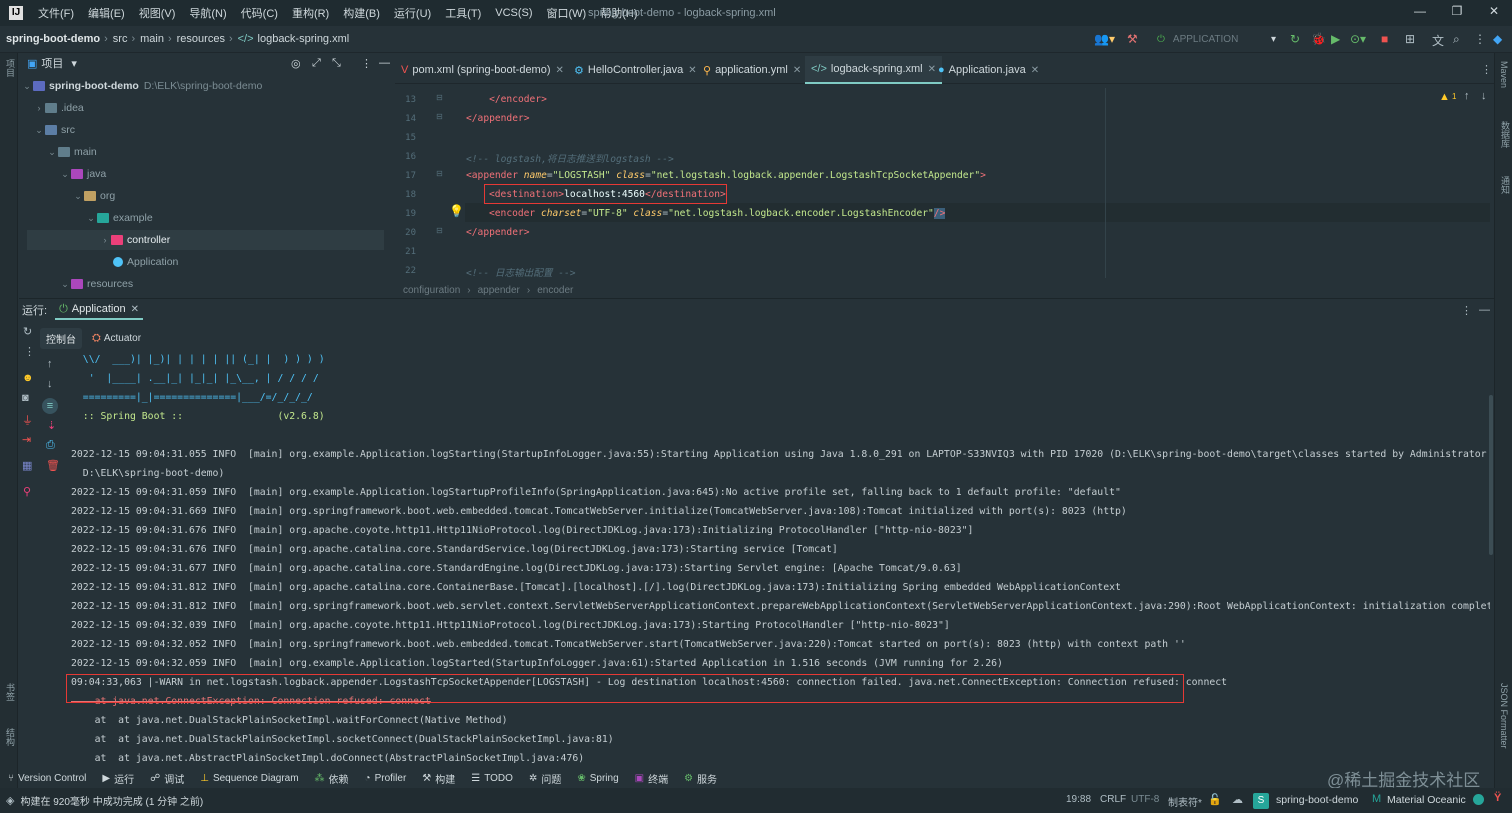 This screenshot has height=813, width=1512. I want to click on status-message: 构建在 920毫秒 中成功完成 (1 分钟 之前), so click(111, 800).